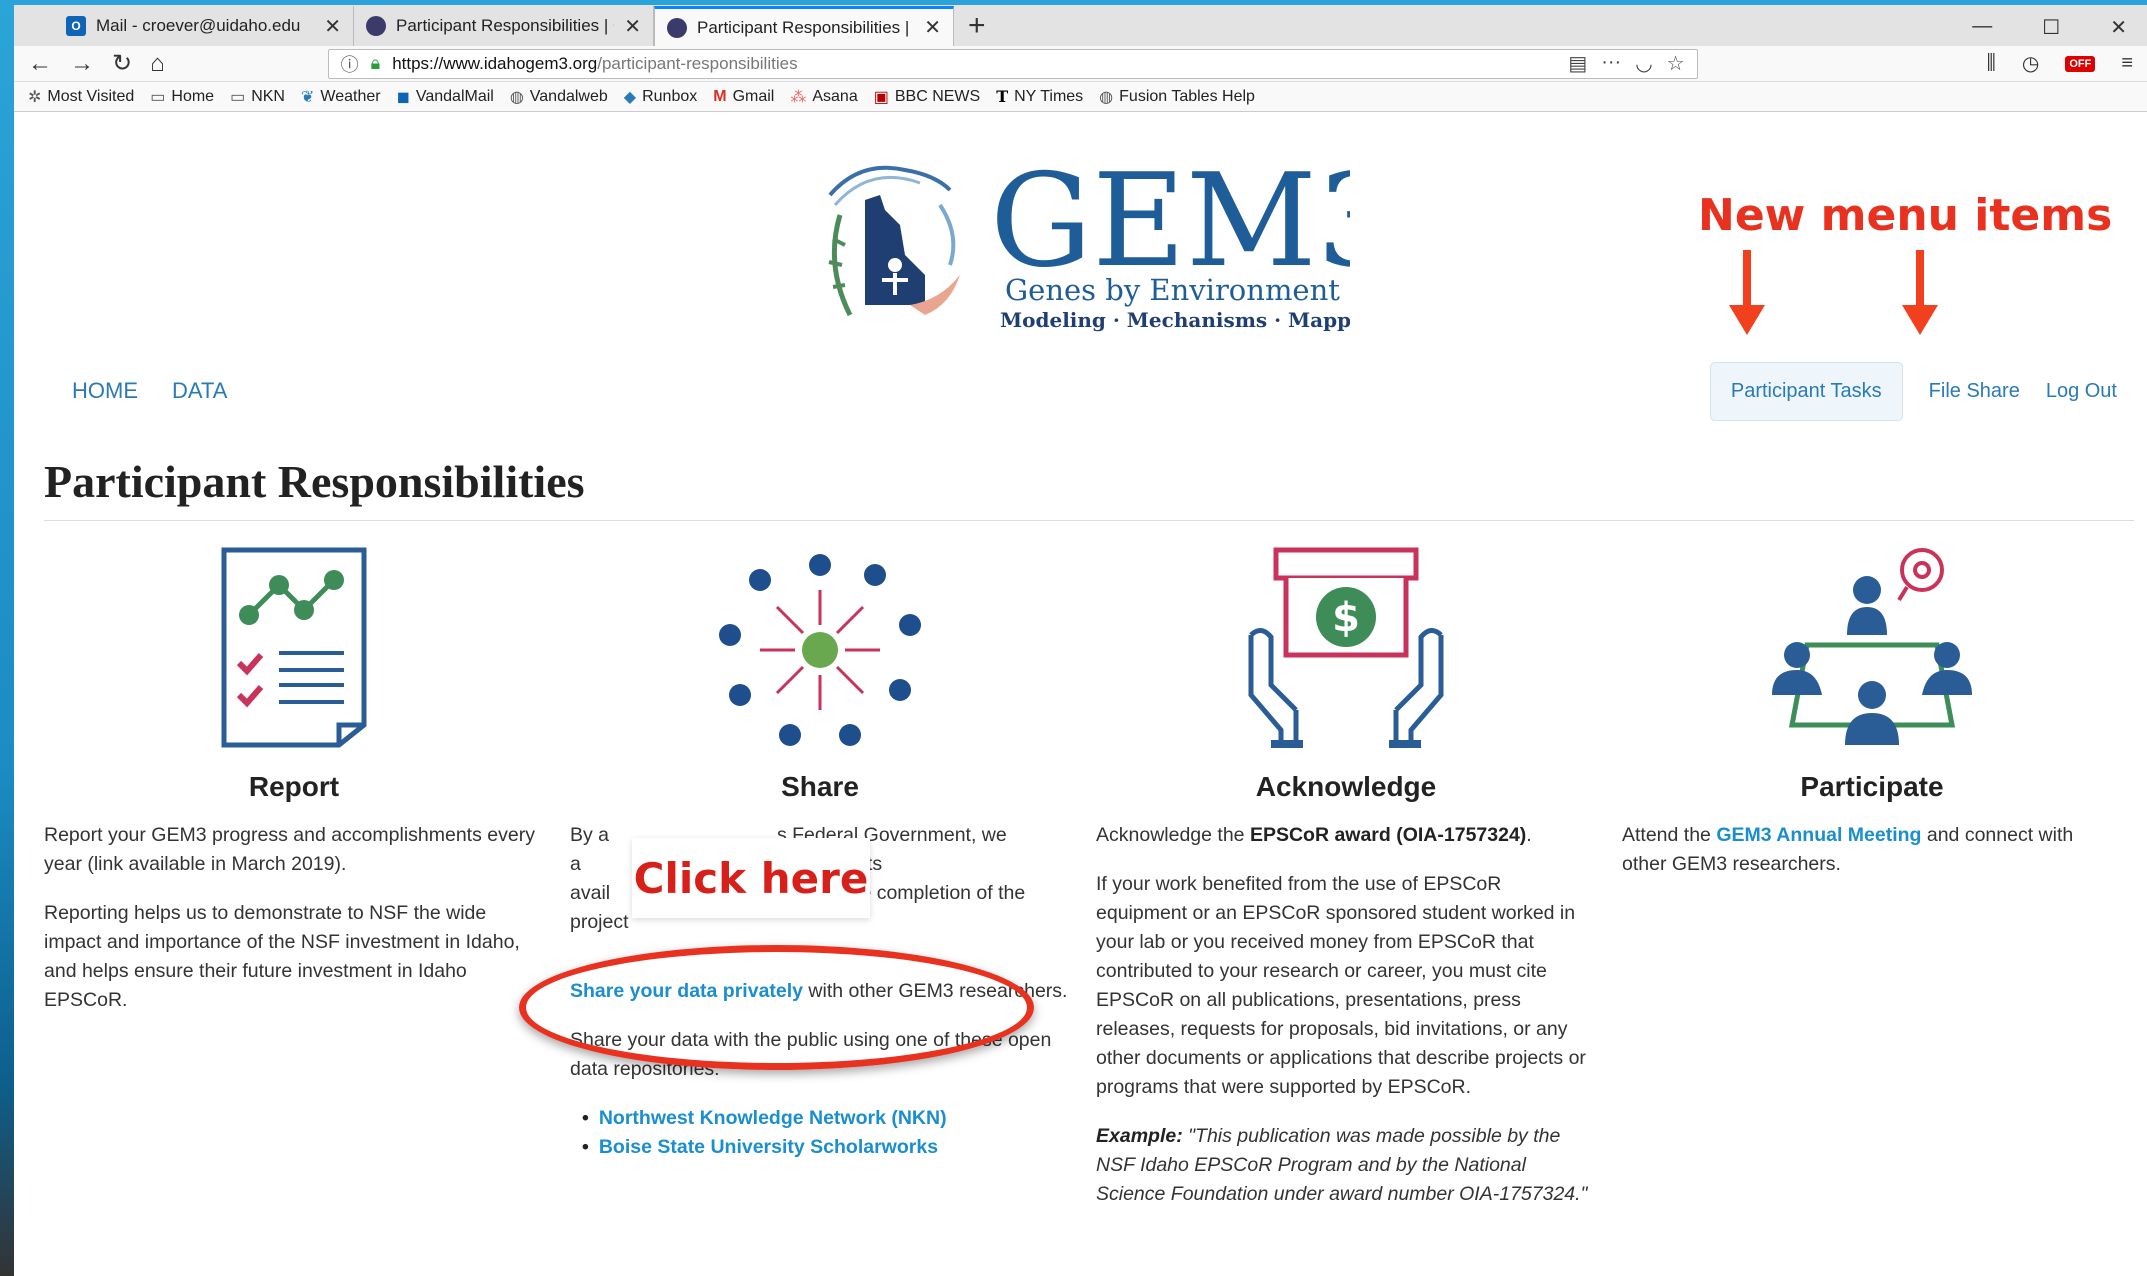 The width and height of the screenshot is (2147, 1276). I want to click on tab-participant-1: Participant Responsibilities | Ge ✕, so click(504, 26).